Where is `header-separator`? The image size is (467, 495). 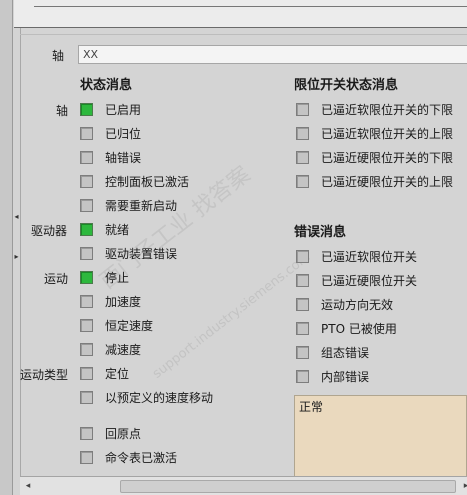
header-separator is located at coordinates (243, 34).